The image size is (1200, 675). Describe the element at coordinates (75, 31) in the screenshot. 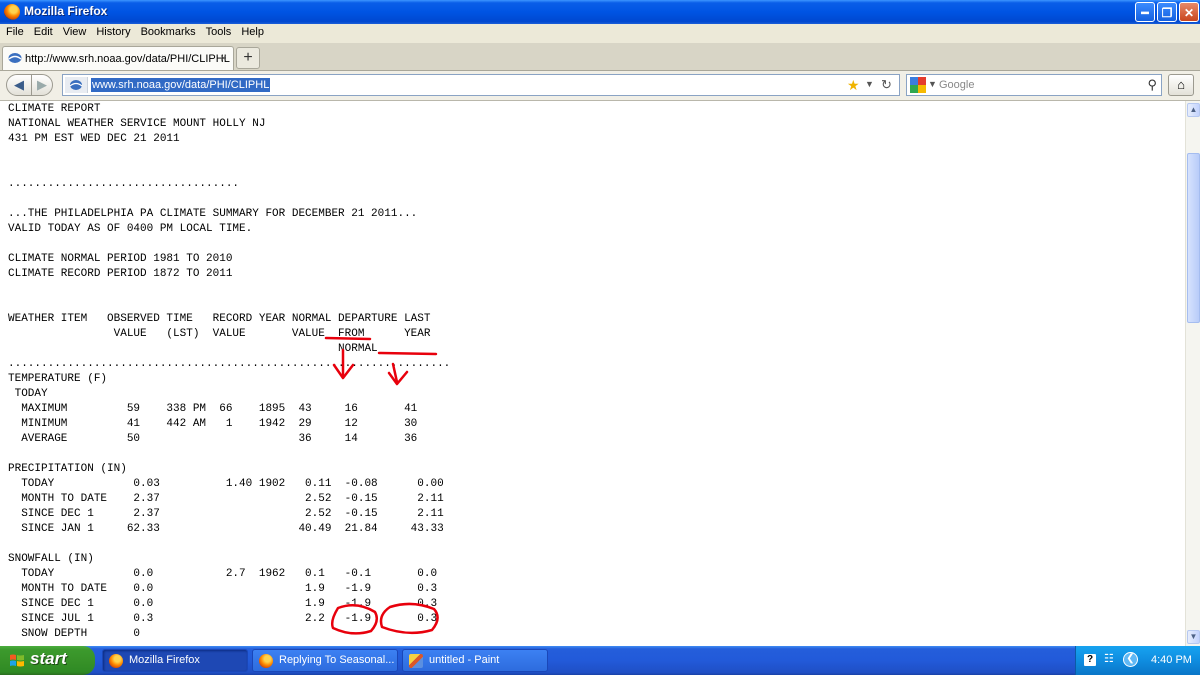

I see `menu-view: View` at that location.